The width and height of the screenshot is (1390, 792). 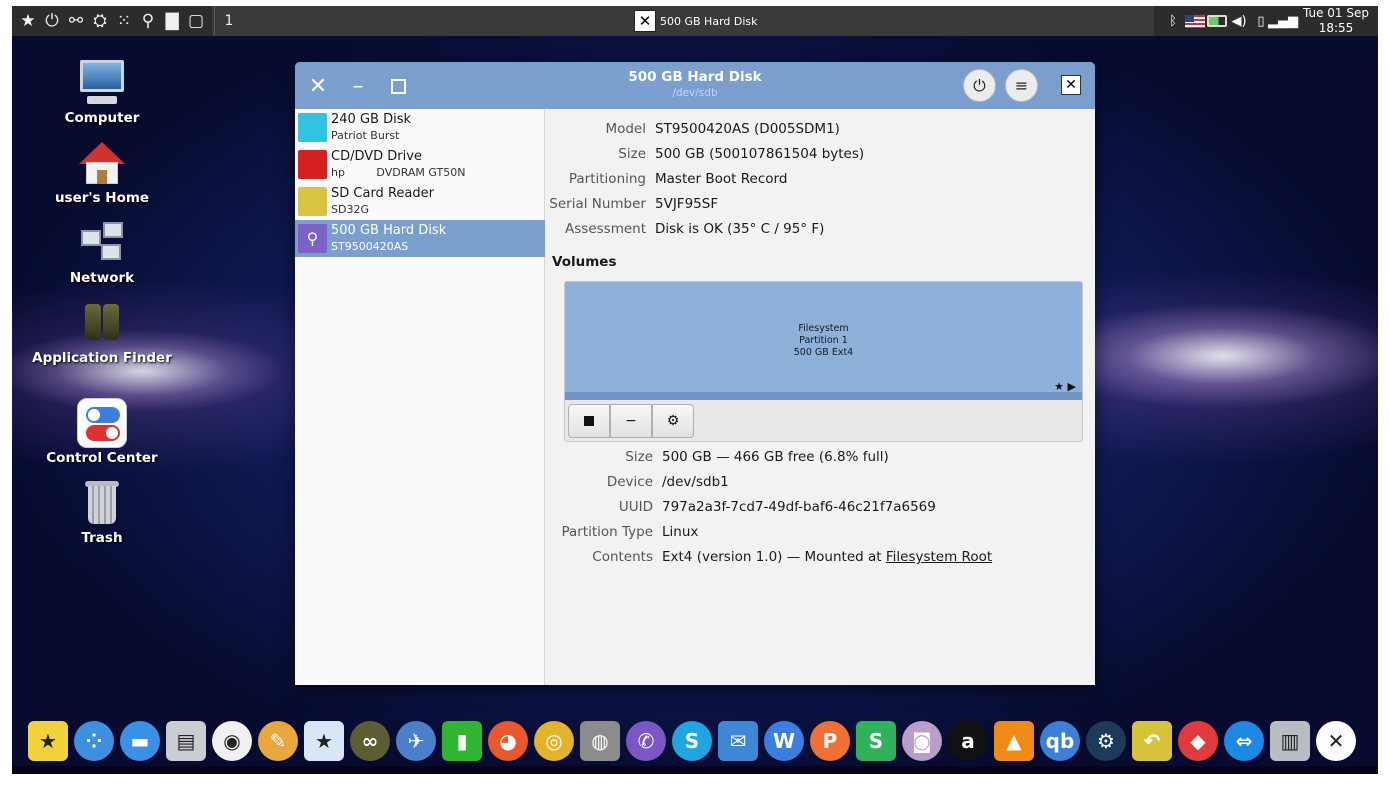 What do you see at coordinates (420, 201) in the screenshot?
I see `drive-item: SD Card Reader SD32G` at bounding box center [420, 201].